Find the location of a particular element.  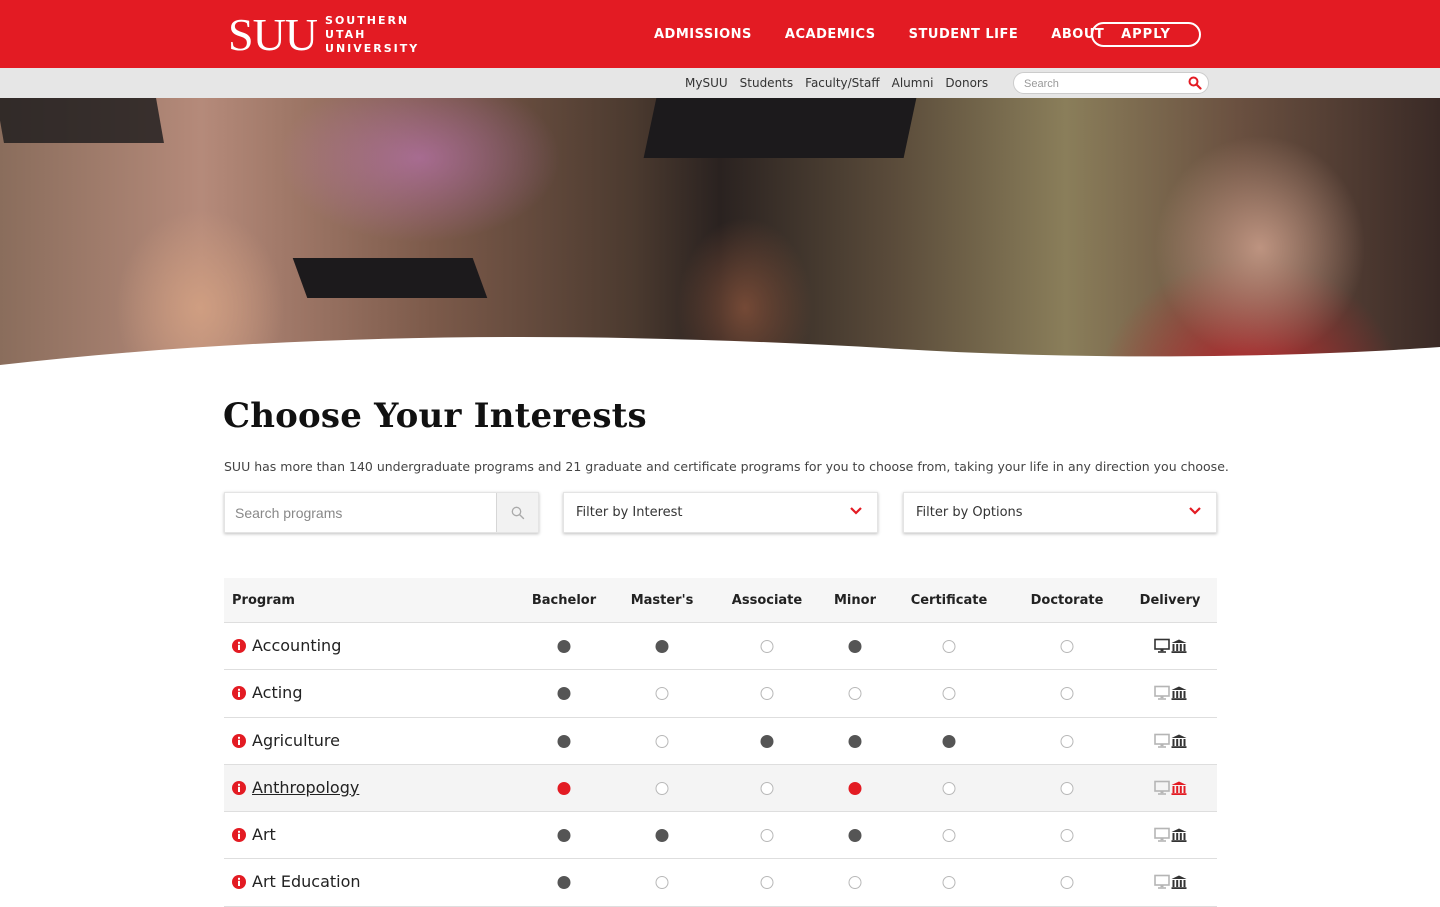

column-header-certificate: Certificate is located at coordinates (949, 600).